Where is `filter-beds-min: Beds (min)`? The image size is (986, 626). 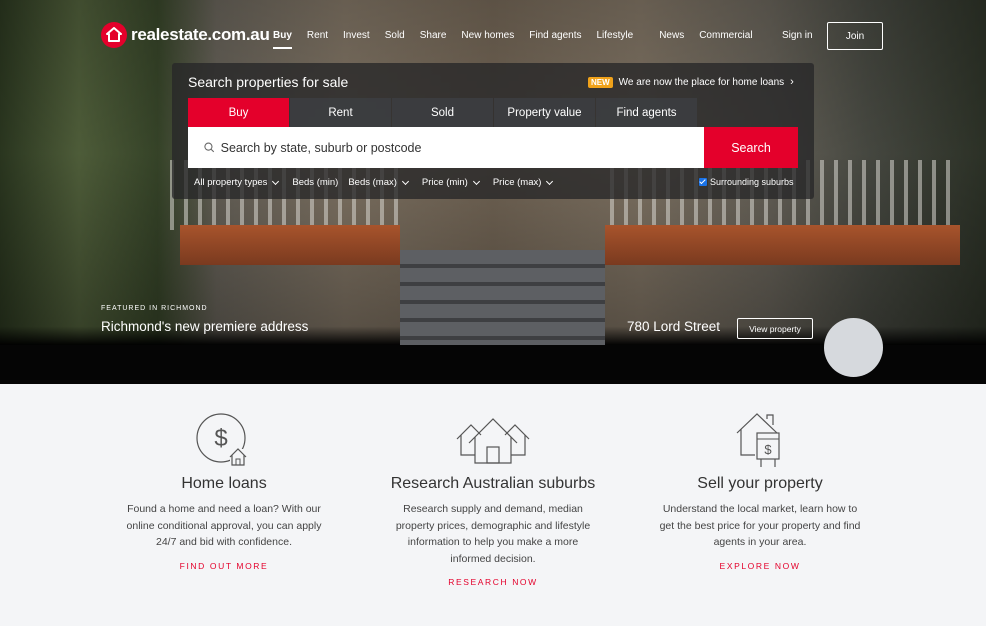
filter-beds-min: Beds (min) is located at coordinates (315, 182).